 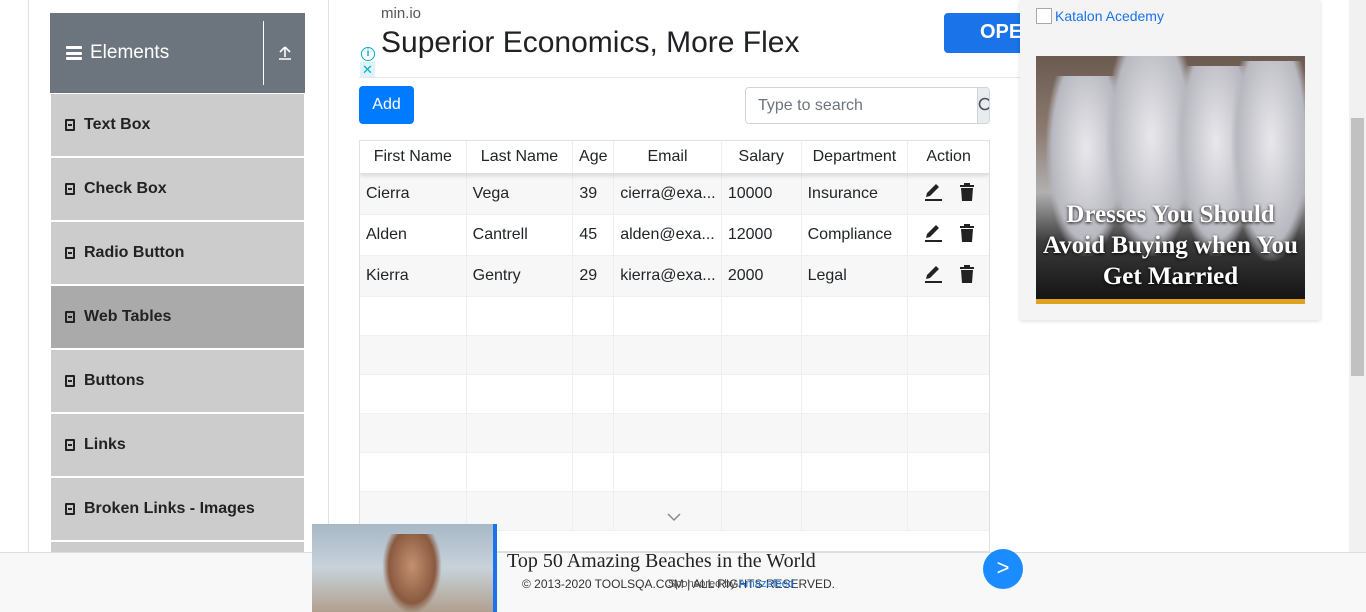 I want to click on cell-first-name: Cierra, so click(x=413, y=194).